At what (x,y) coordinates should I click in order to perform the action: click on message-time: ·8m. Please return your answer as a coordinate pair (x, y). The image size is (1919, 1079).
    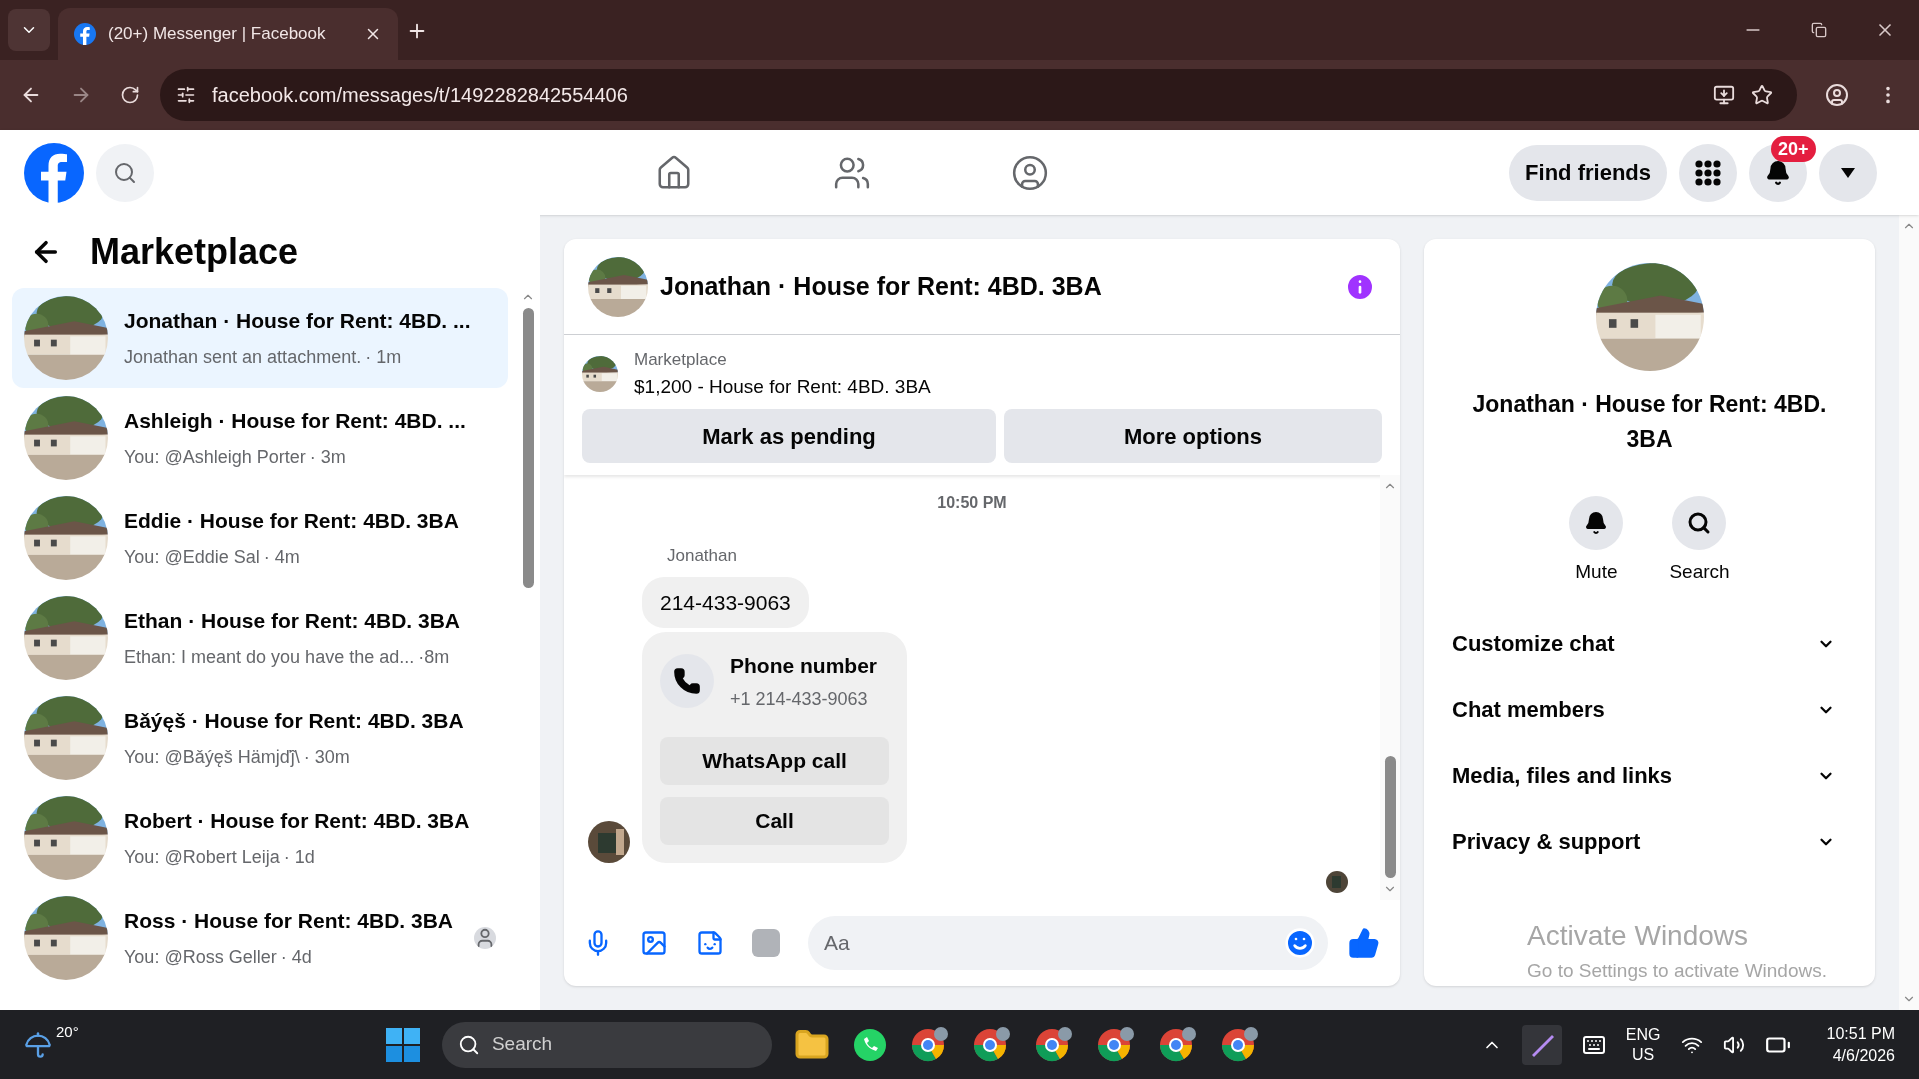
    Looking at the image, I should click on (434, 658).